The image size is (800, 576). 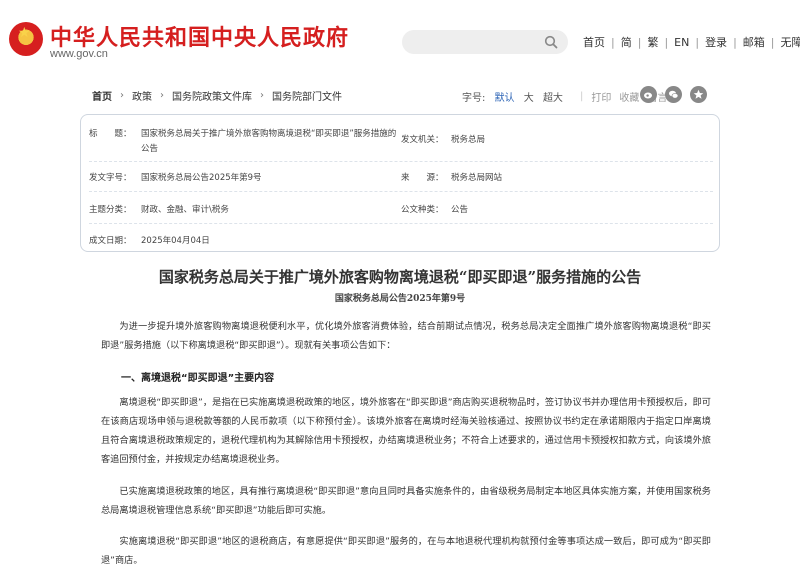 I want to click on qzone-share-icon, so click(x=698, y=94).